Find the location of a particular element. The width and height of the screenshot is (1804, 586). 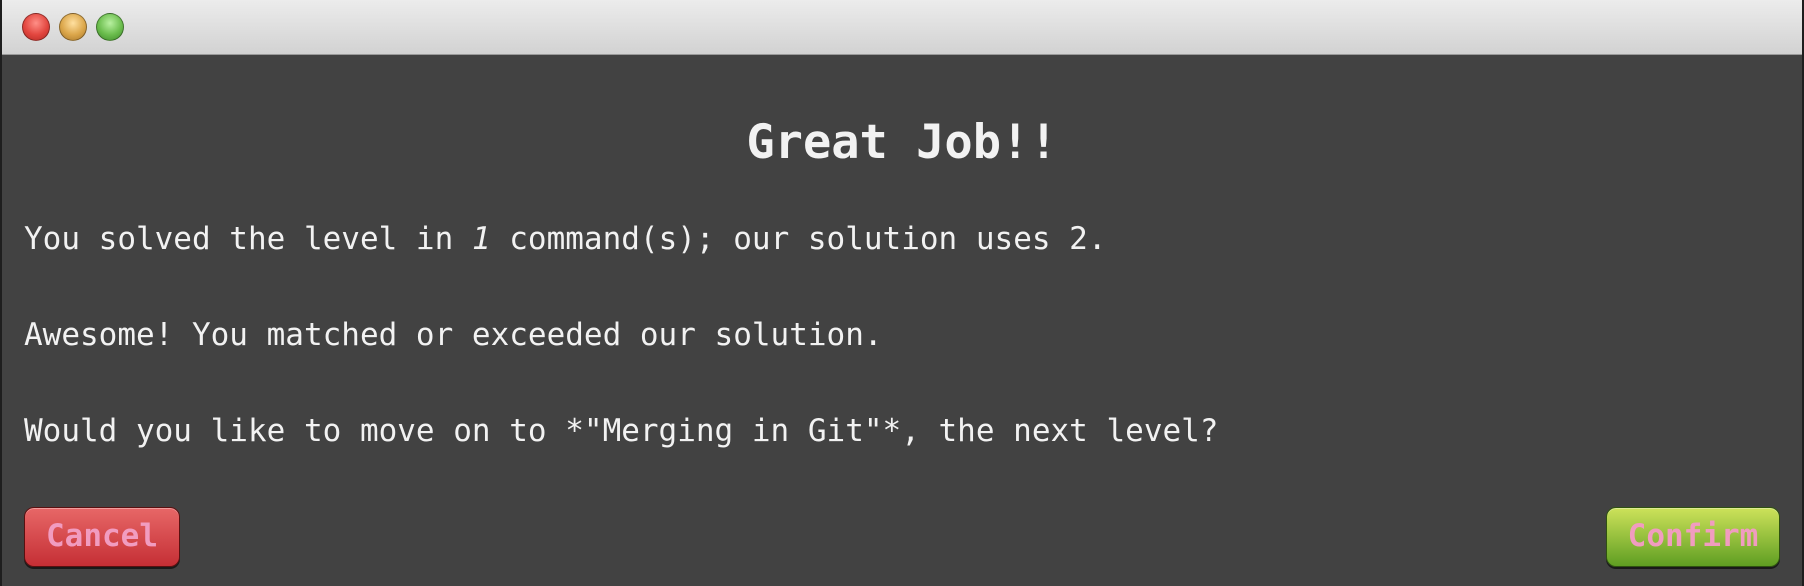

zoom-window-icon is located at coordinates (110, 27).